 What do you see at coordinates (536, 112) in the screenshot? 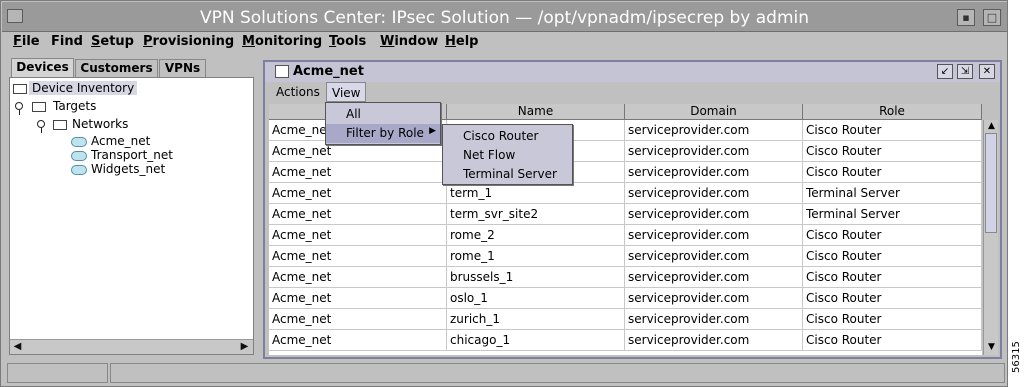
I see `column-header-name: Name` at bounding box center [536, 112].